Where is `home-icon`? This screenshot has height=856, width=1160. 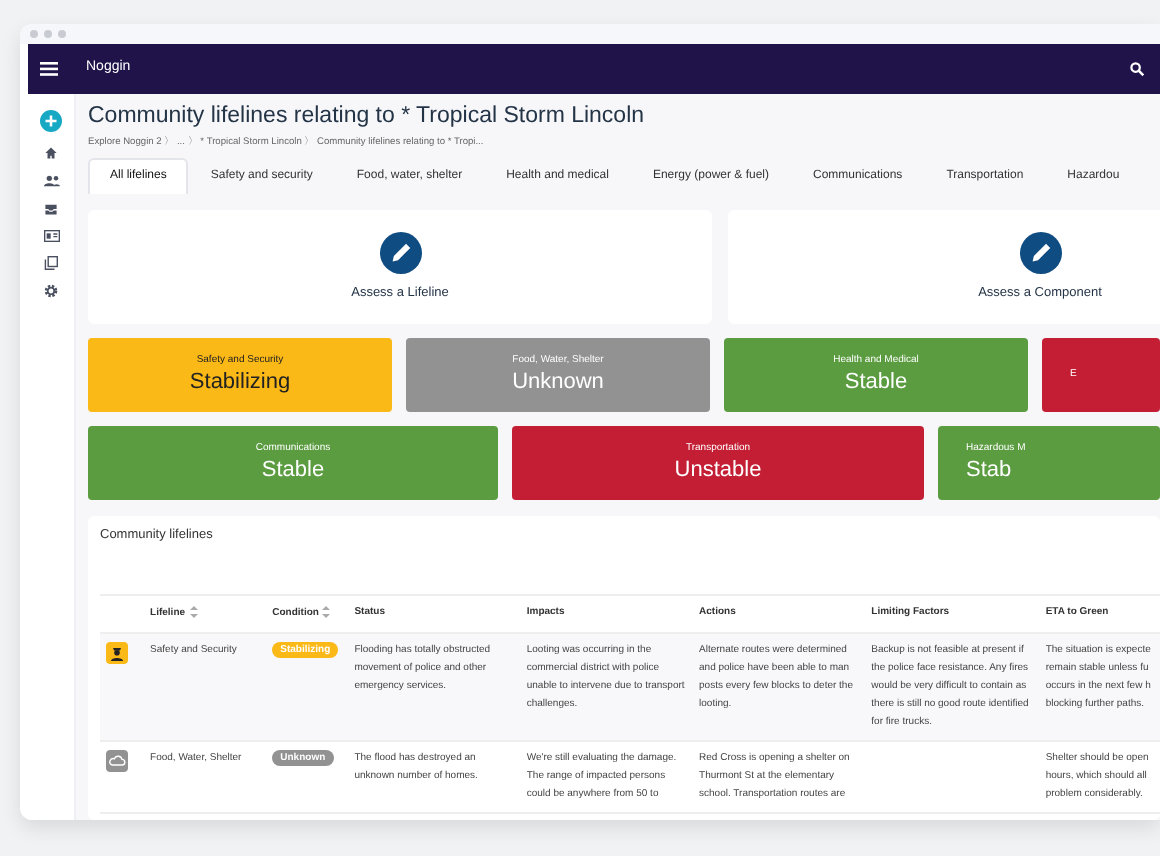
home-icon is located at coordinates (51, 153).